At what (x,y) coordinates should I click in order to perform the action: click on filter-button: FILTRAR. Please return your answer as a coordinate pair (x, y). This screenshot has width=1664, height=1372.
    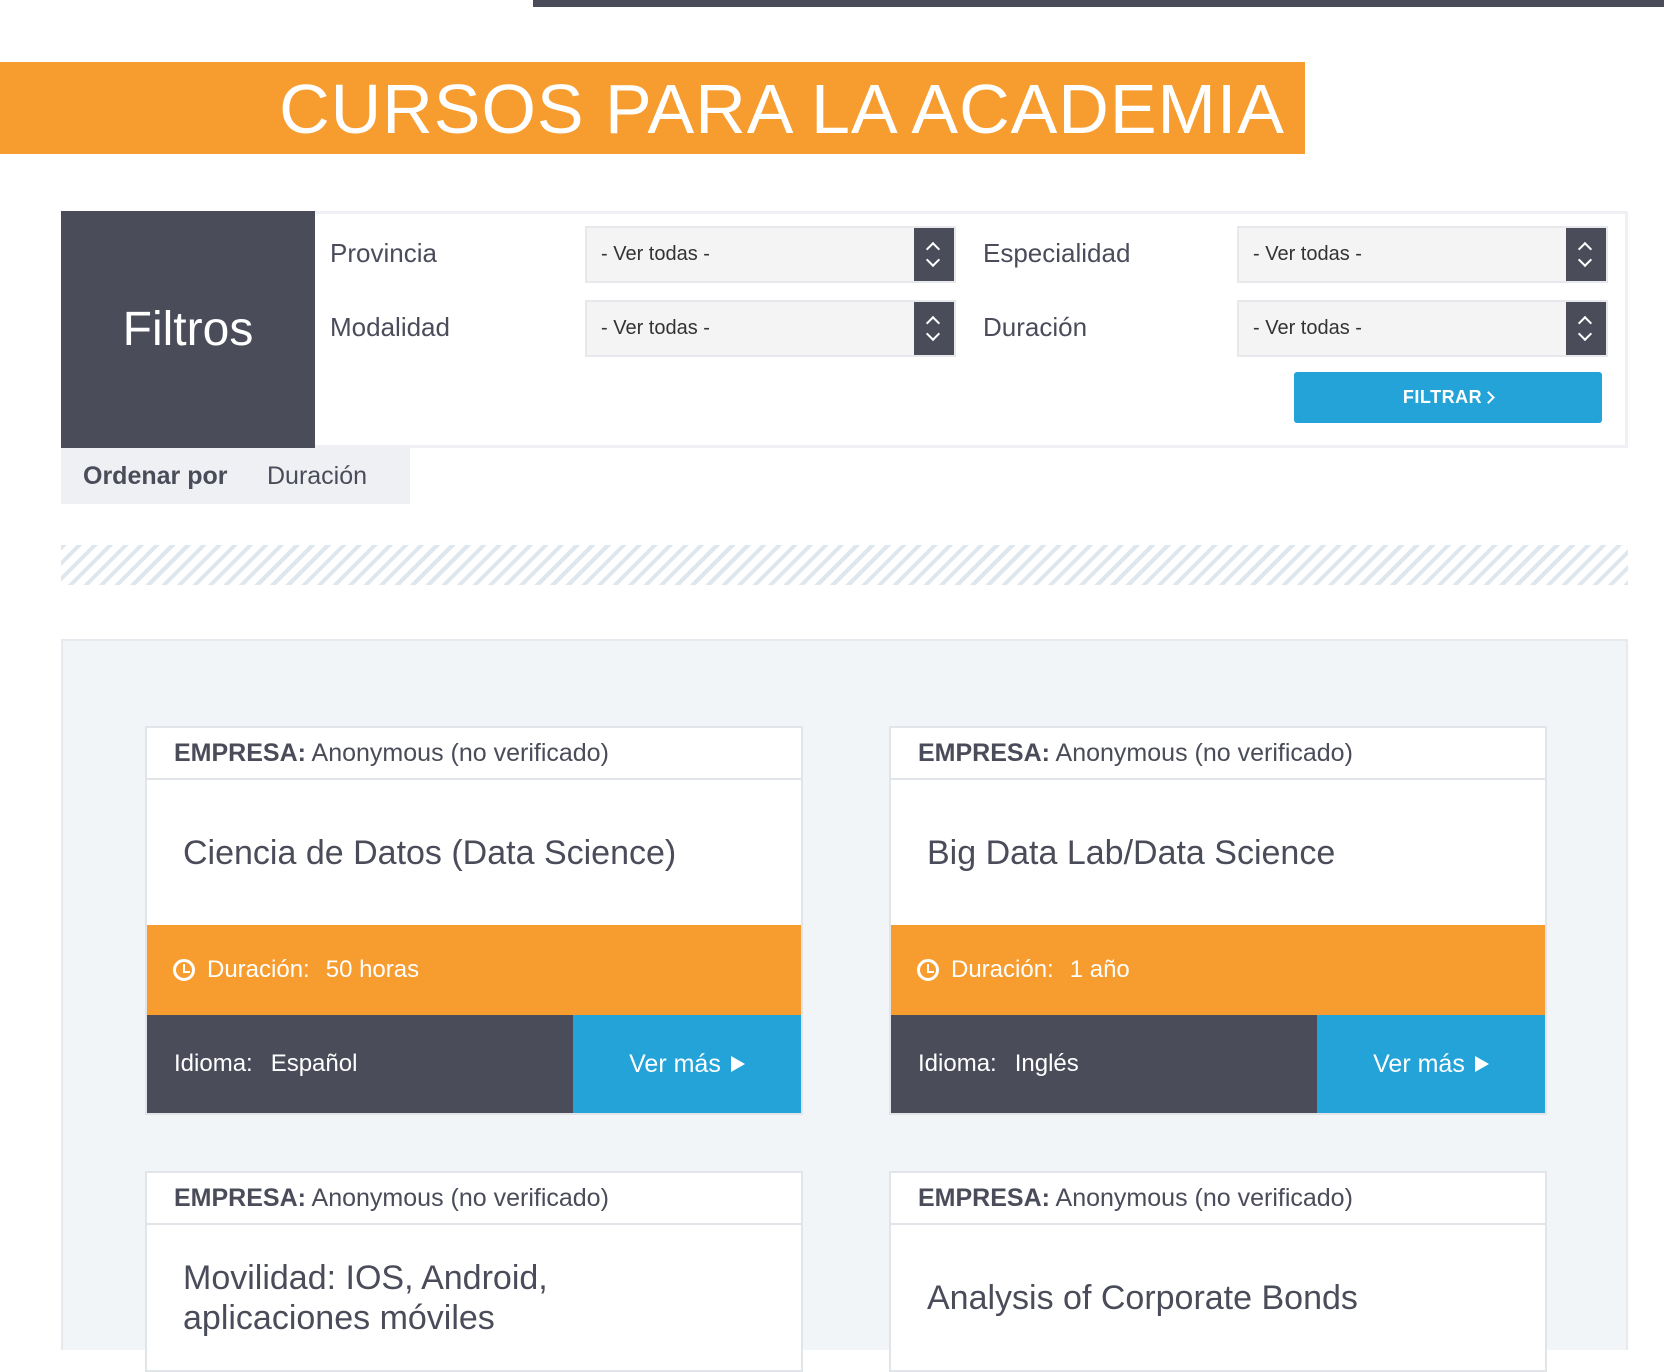
    Looking at the image, I should click on (1448, 397).